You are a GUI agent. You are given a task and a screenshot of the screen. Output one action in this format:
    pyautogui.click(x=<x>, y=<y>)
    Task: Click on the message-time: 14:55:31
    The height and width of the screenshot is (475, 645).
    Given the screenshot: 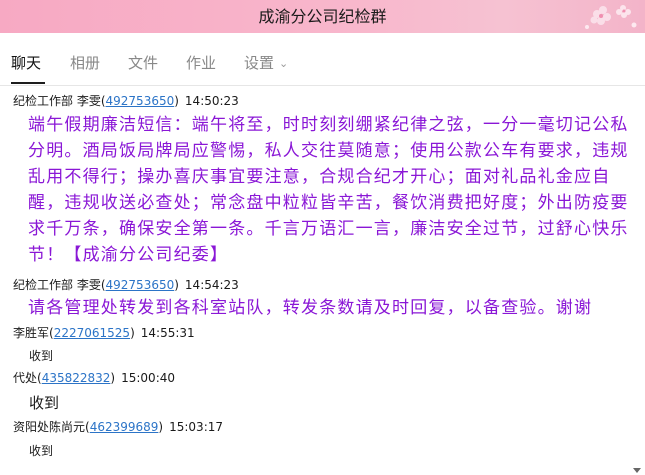 What is the action you would take?
    pyautogui.click(x=167, y=333)
    